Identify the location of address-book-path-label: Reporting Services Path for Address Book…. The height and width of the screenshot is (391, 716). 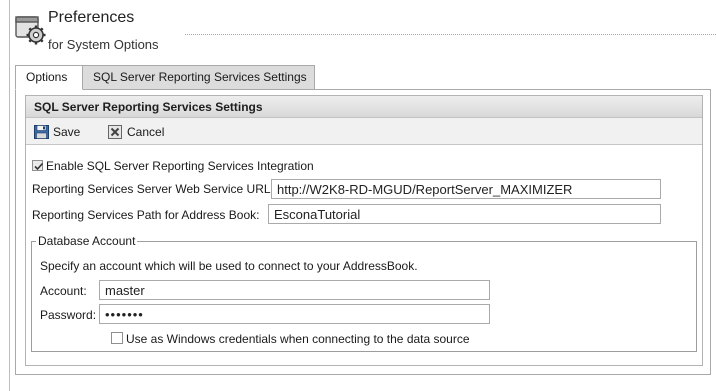
(146, 215).